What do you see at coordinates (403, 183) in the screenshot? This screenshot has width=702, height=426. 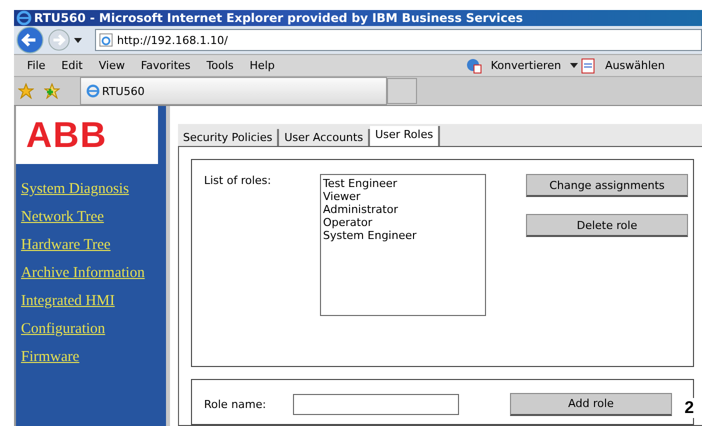 I see `list-item: Test Engineer` at bounding box center [403, 183].